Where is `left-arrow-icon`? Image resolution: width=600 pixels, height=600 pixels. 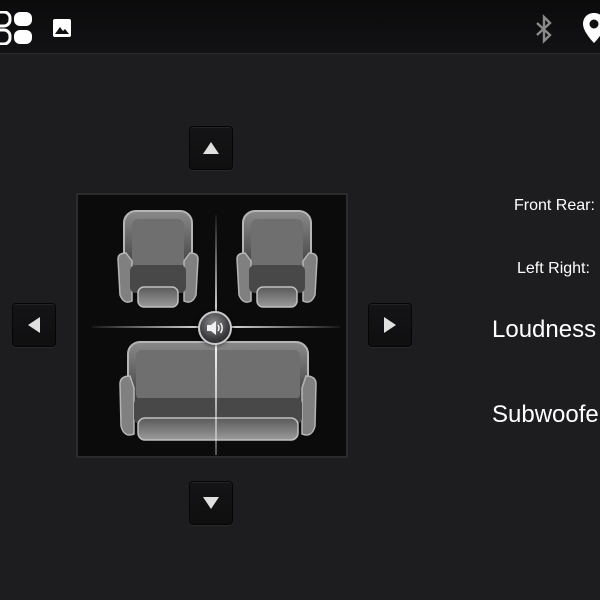
left-arrow-icon is located at coordinates (34, 325).